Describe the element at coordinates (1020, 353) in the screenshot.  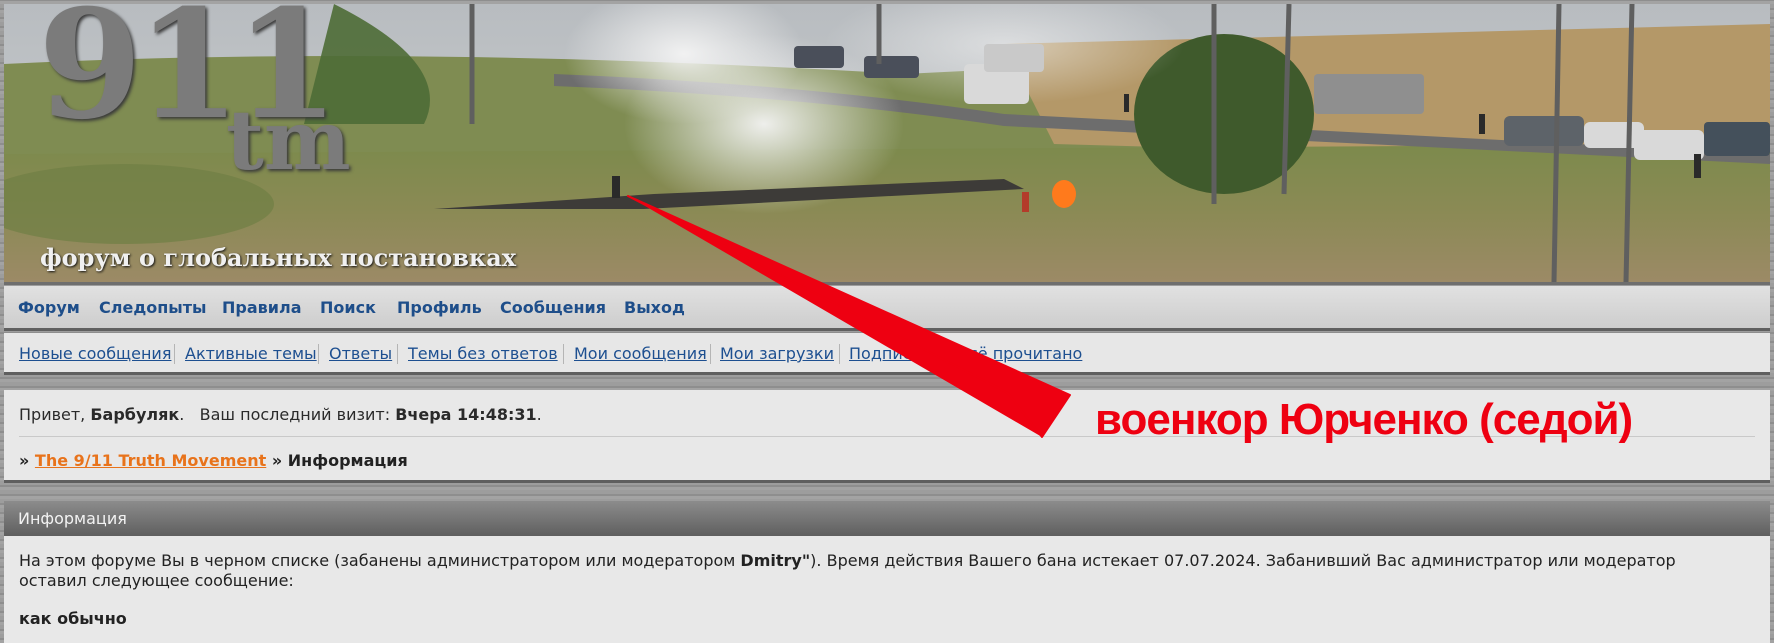
I see `link-mark-all-read: Всё прочитано` at that location.